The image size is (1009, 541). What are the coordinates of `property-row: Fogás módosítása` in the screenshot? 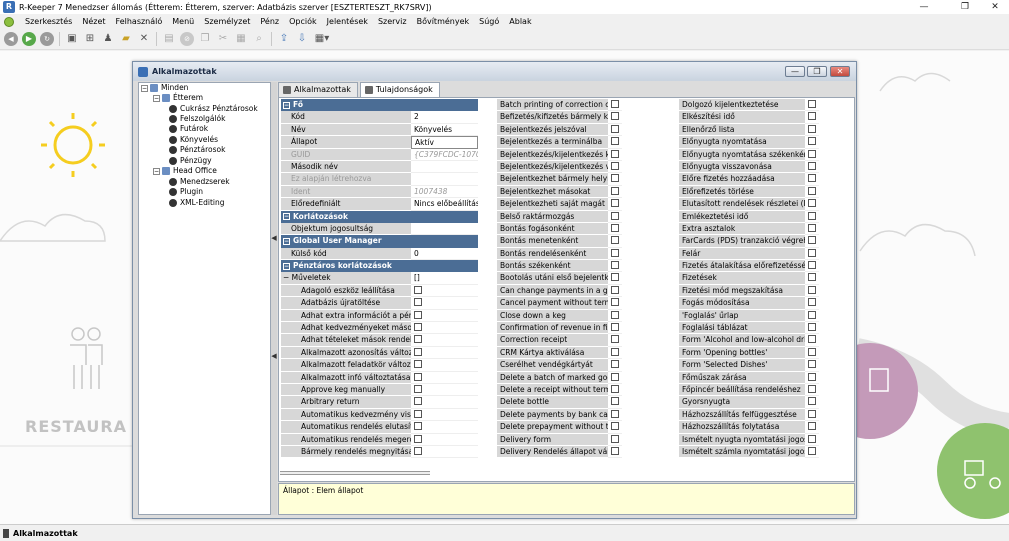 It's located at (749, 303).